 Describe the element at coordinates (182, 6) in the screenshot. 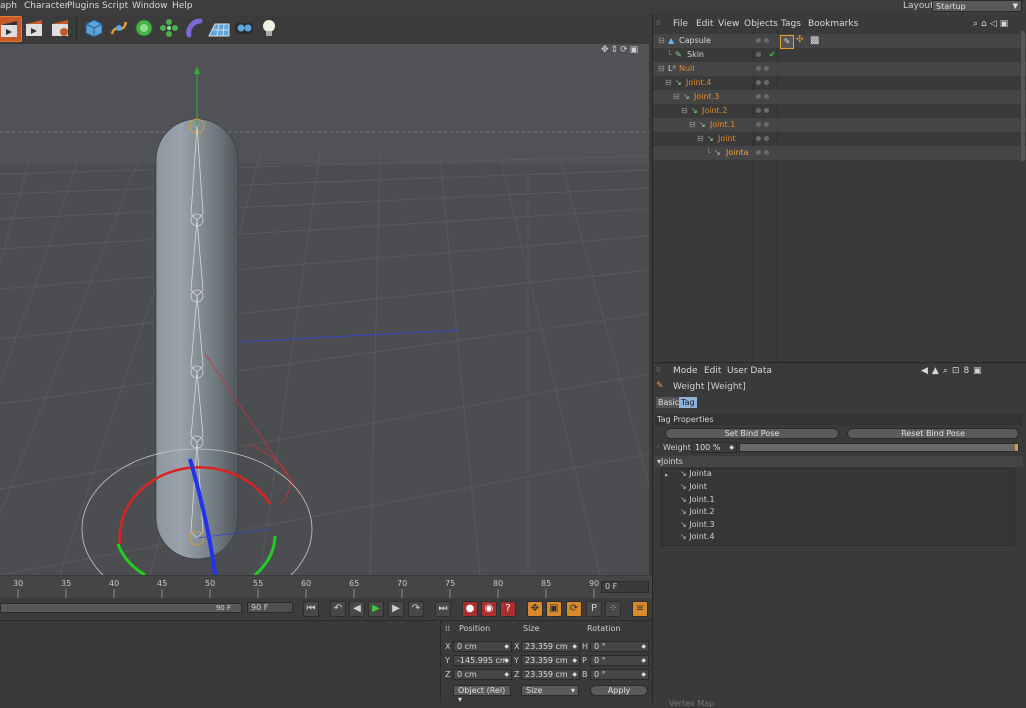

I see `menu-help: Help` at that location.